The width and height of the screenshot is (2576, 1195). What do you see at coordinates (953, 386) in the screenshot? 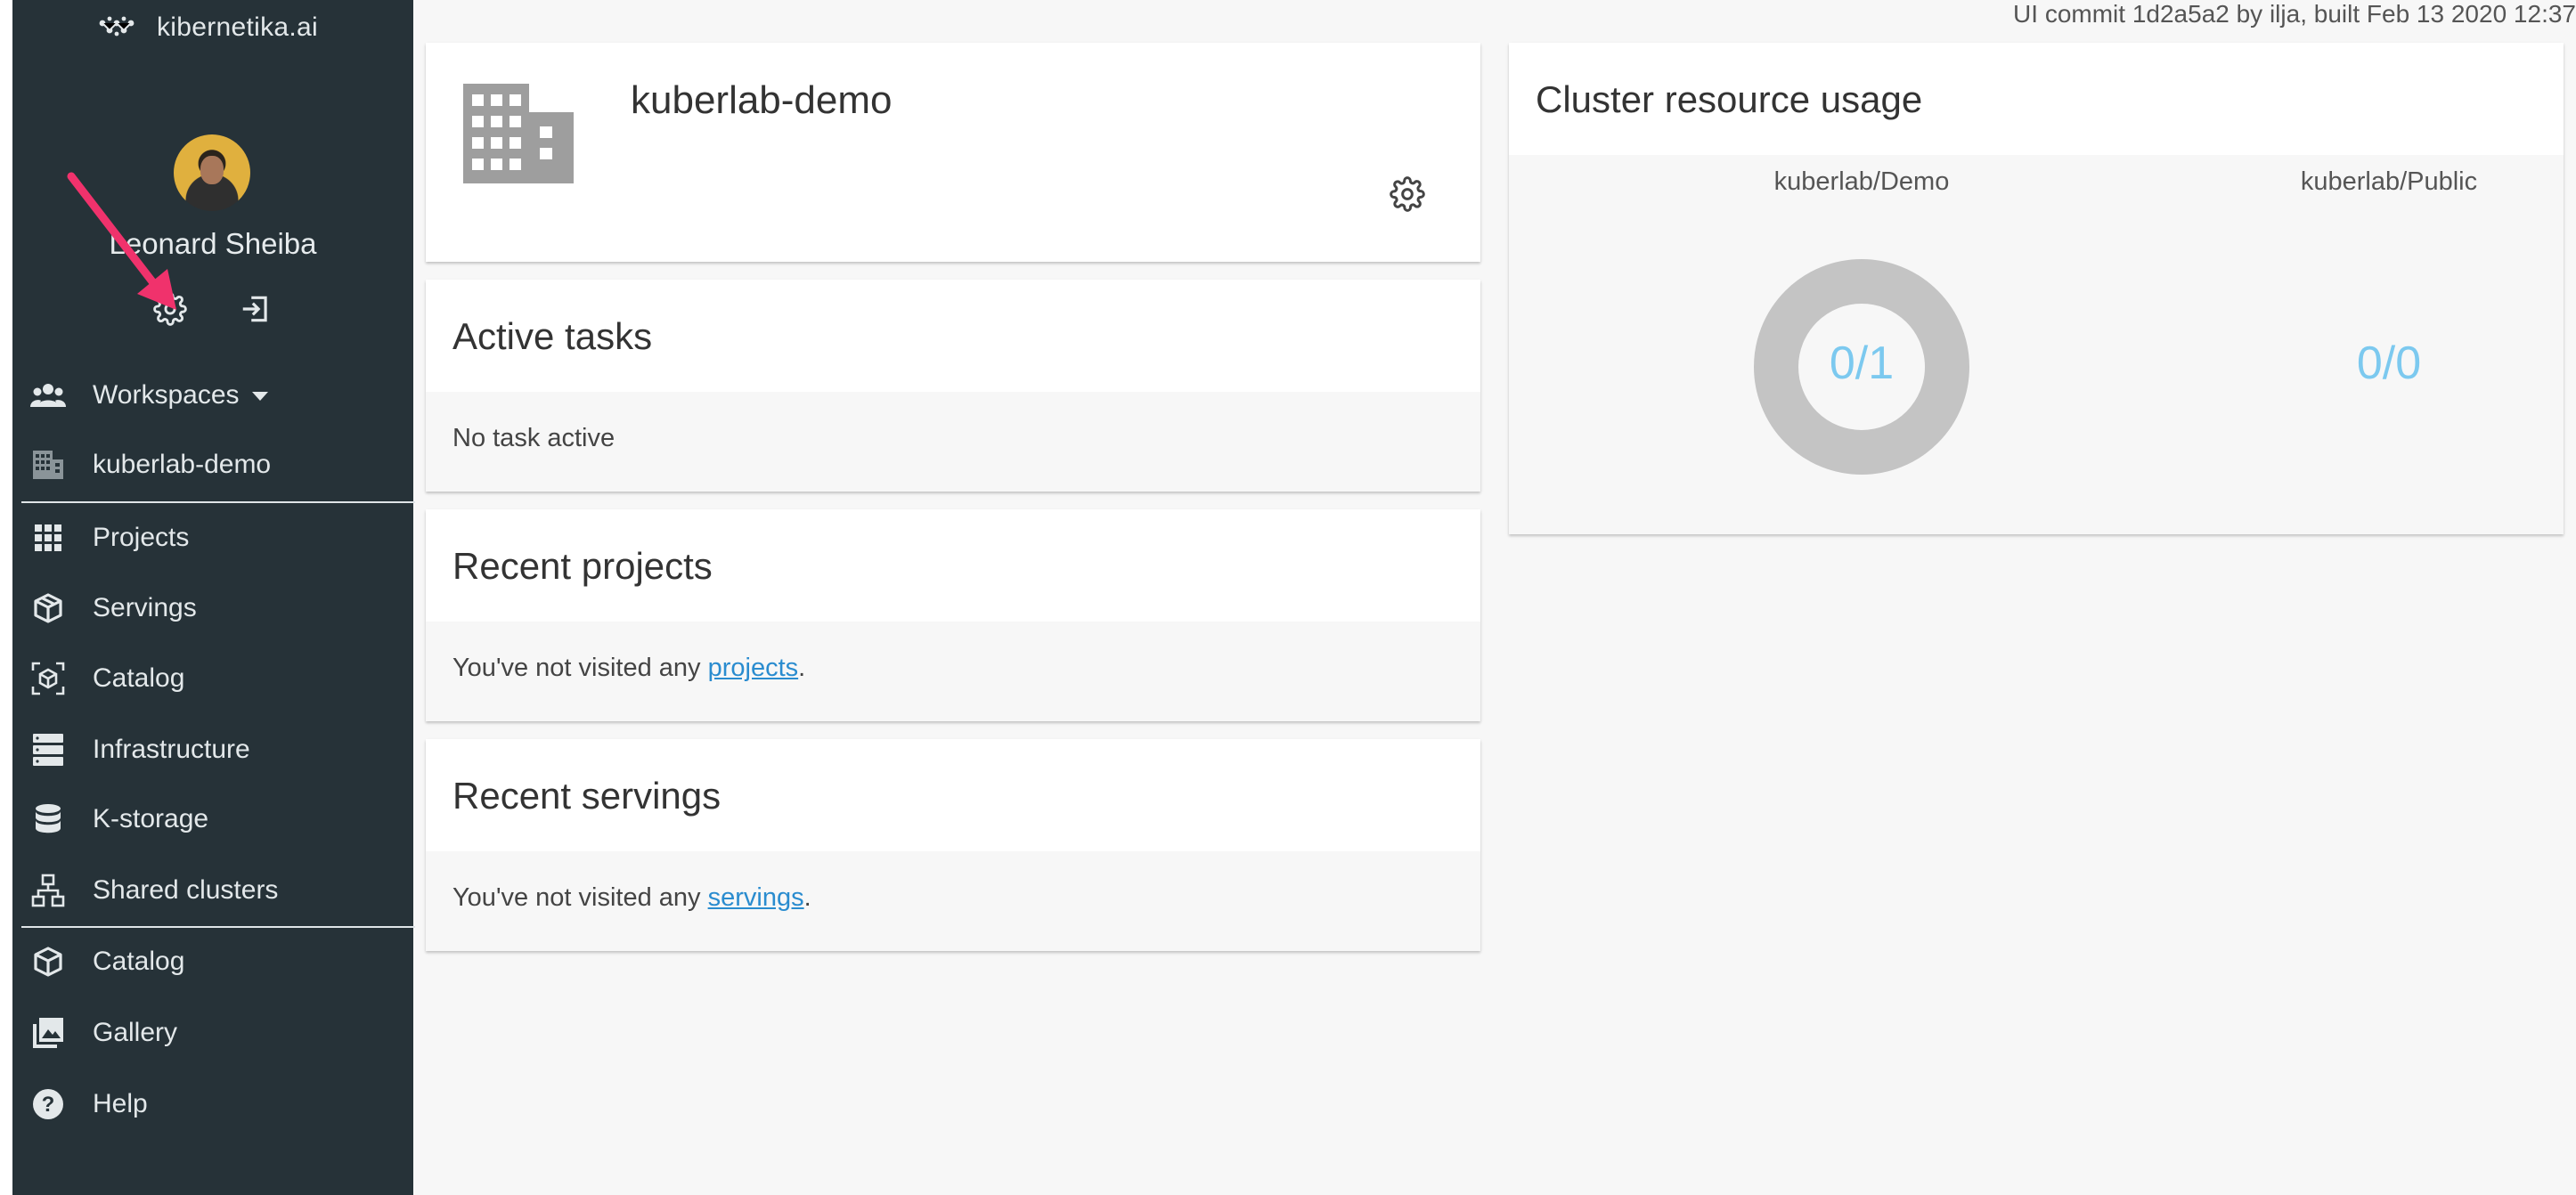
I see `active-tasks-card: Active tasks No task active` at bounding box center [953, 386].